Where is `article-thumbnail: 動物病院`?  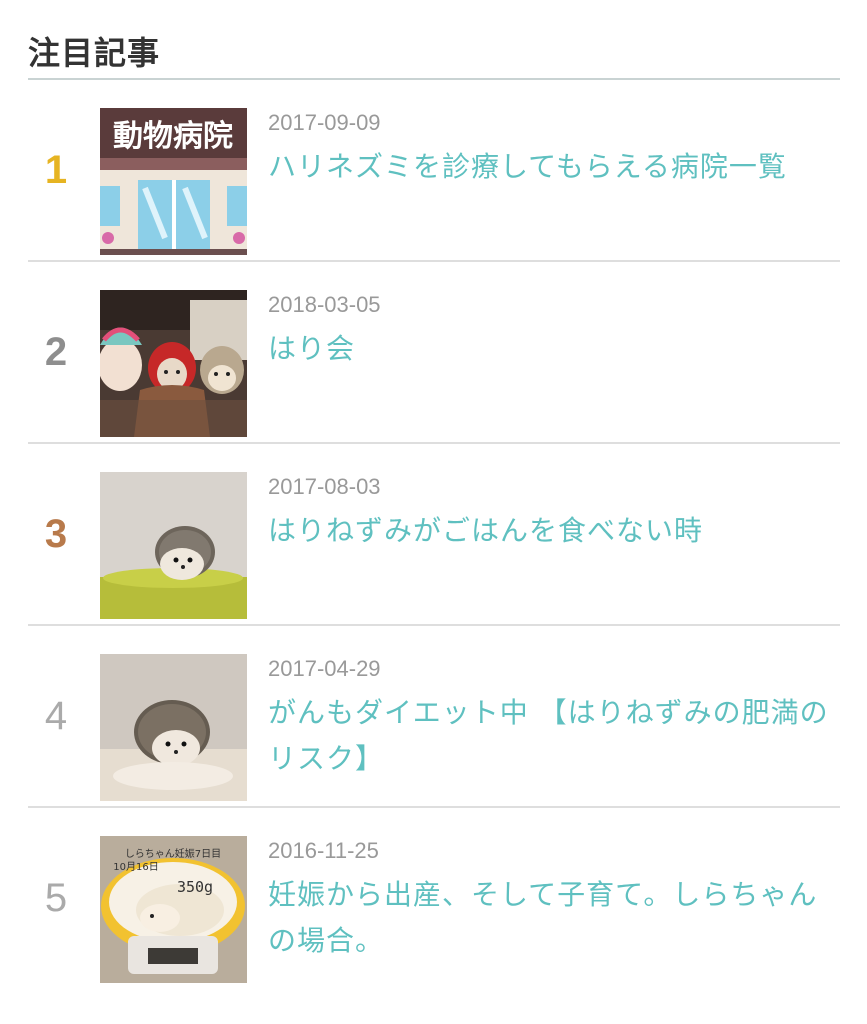 article-thumbnail: 動物病院 is located at coordinates (173, 181).